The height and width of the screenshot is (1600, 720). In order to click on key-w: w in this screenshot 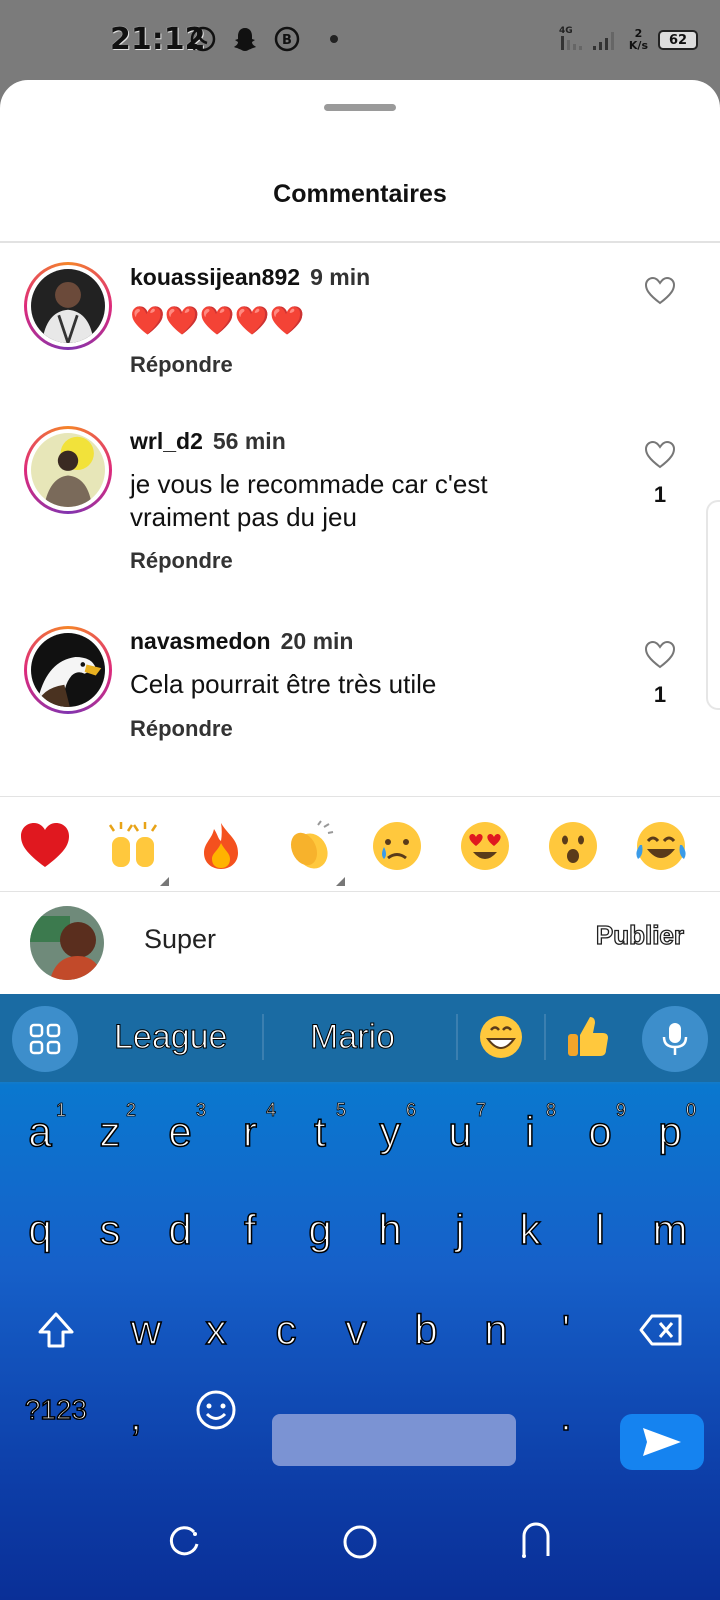, I will do `click(146, 1330)`.